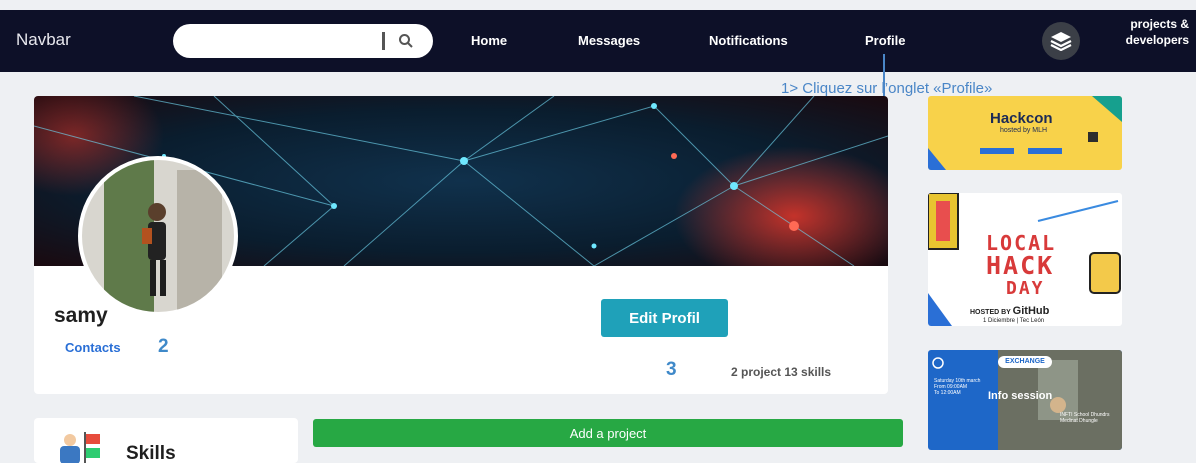 The height and width of the screenshot is (463, 1196). I want to click on info-location-2: Medinat Dhungle, so click(1079, 421).